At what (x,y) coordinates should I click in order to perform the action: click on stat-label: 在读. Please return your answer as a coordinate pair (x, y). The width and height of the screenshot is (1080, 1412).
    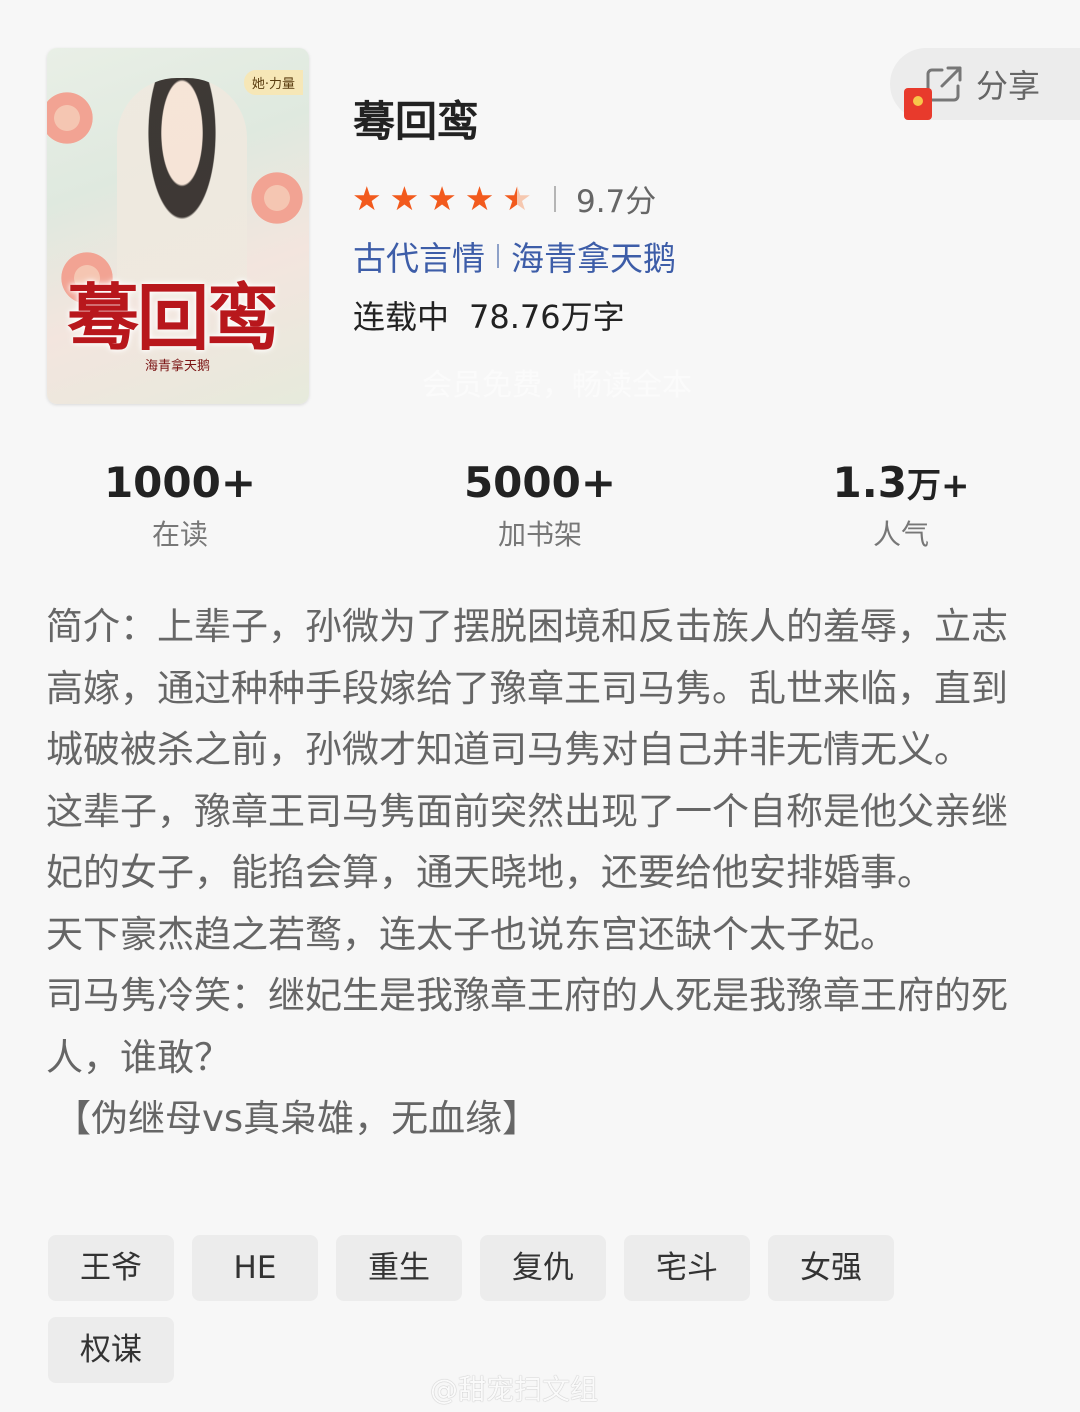
    Looking at the image, I should click on (179, 534).